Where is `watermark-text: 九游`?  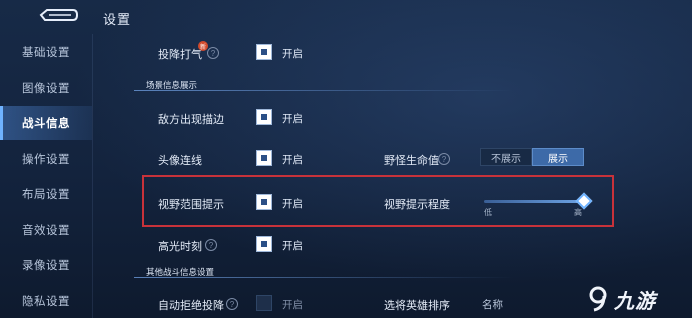 watermark-text: 九游 is located at coordinates (635, 301).